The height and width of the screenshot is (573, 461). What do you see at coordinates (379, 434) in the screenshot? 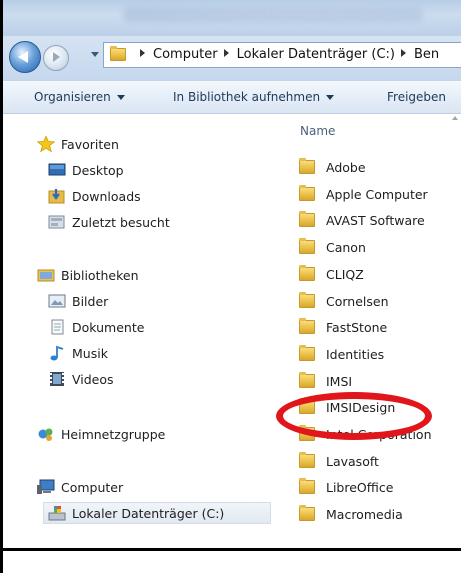
I see `file-name: Intel Corporation` at bounding box center [379, 434].